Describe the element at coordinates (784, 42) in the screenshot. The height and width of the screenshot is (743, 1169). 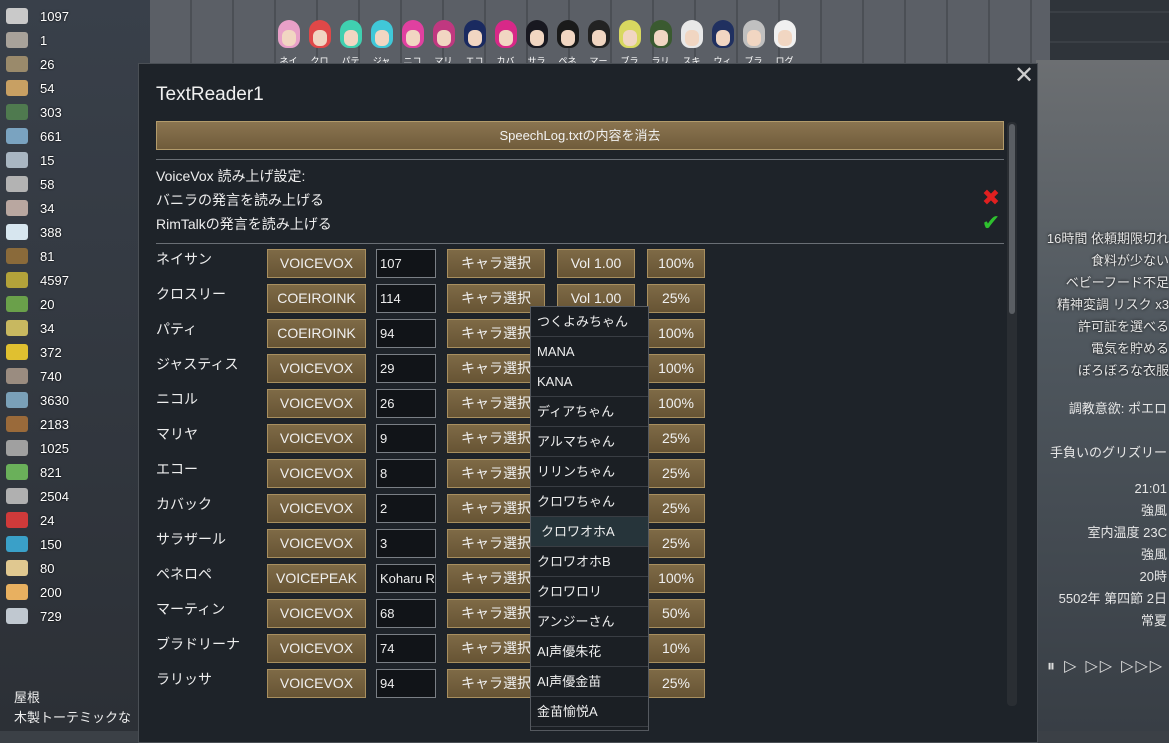
I see `colonist-portrait: ログ` at that location.